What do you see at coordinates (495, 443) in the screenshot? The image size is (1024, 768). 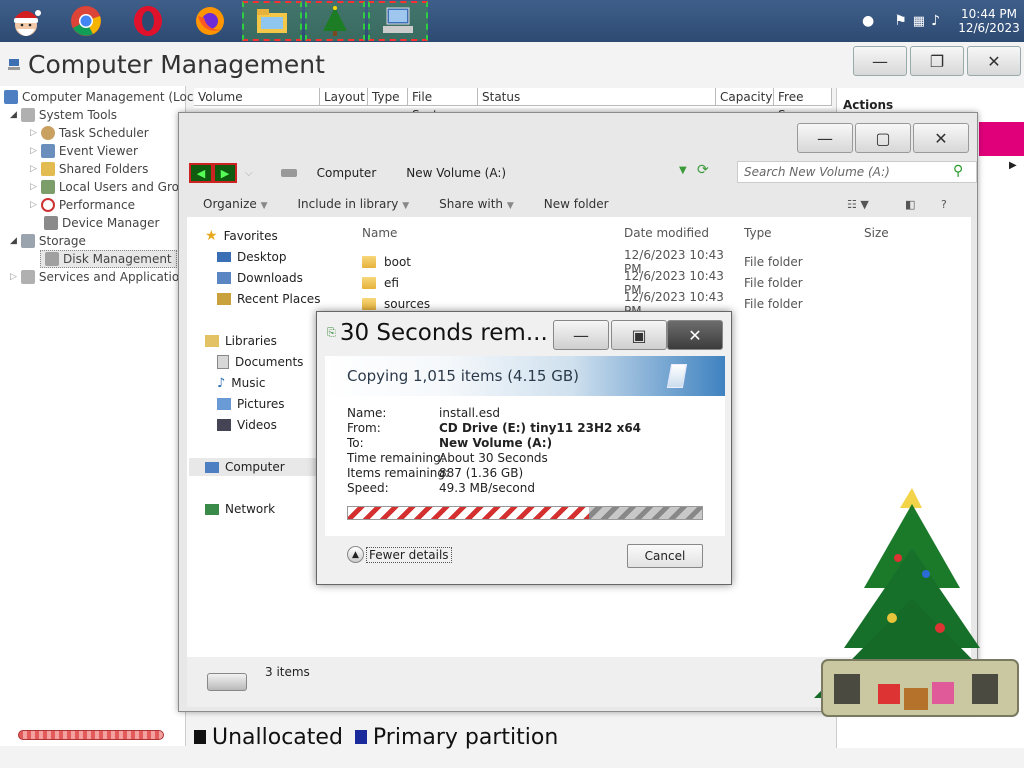 I see `to-value: New Volume (A:)` at bounding box center [495, 443].